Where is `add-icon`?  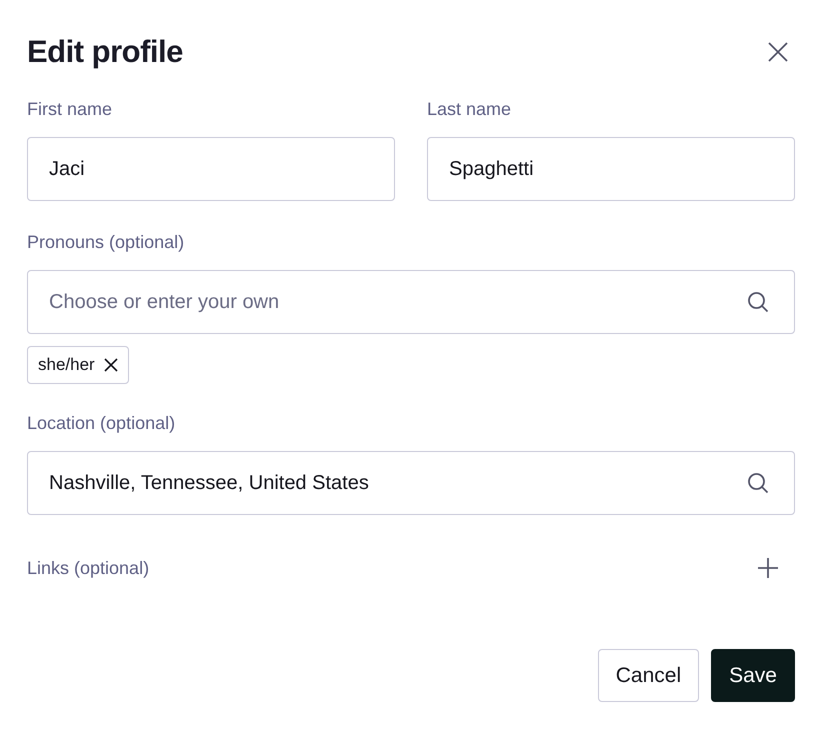
add-icon is located at coordinates (768, 568).